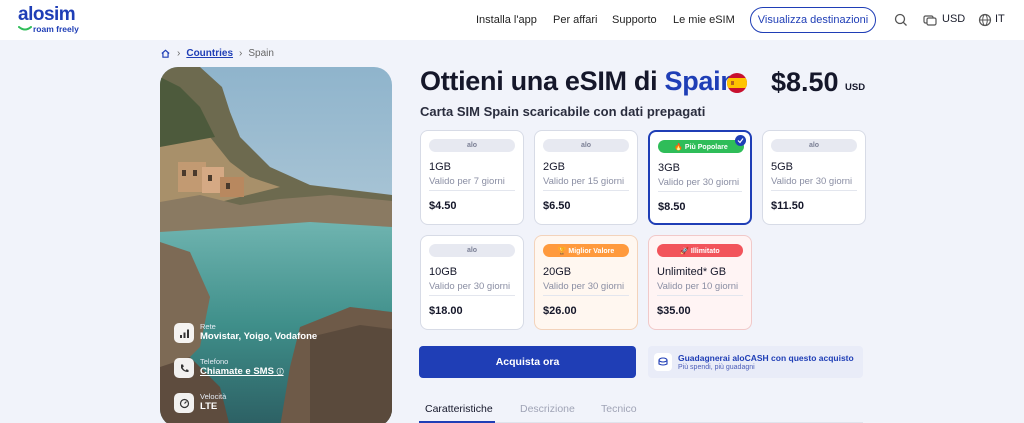  I want to click on buy-now-button: Acquista ora, so click(527, 362).